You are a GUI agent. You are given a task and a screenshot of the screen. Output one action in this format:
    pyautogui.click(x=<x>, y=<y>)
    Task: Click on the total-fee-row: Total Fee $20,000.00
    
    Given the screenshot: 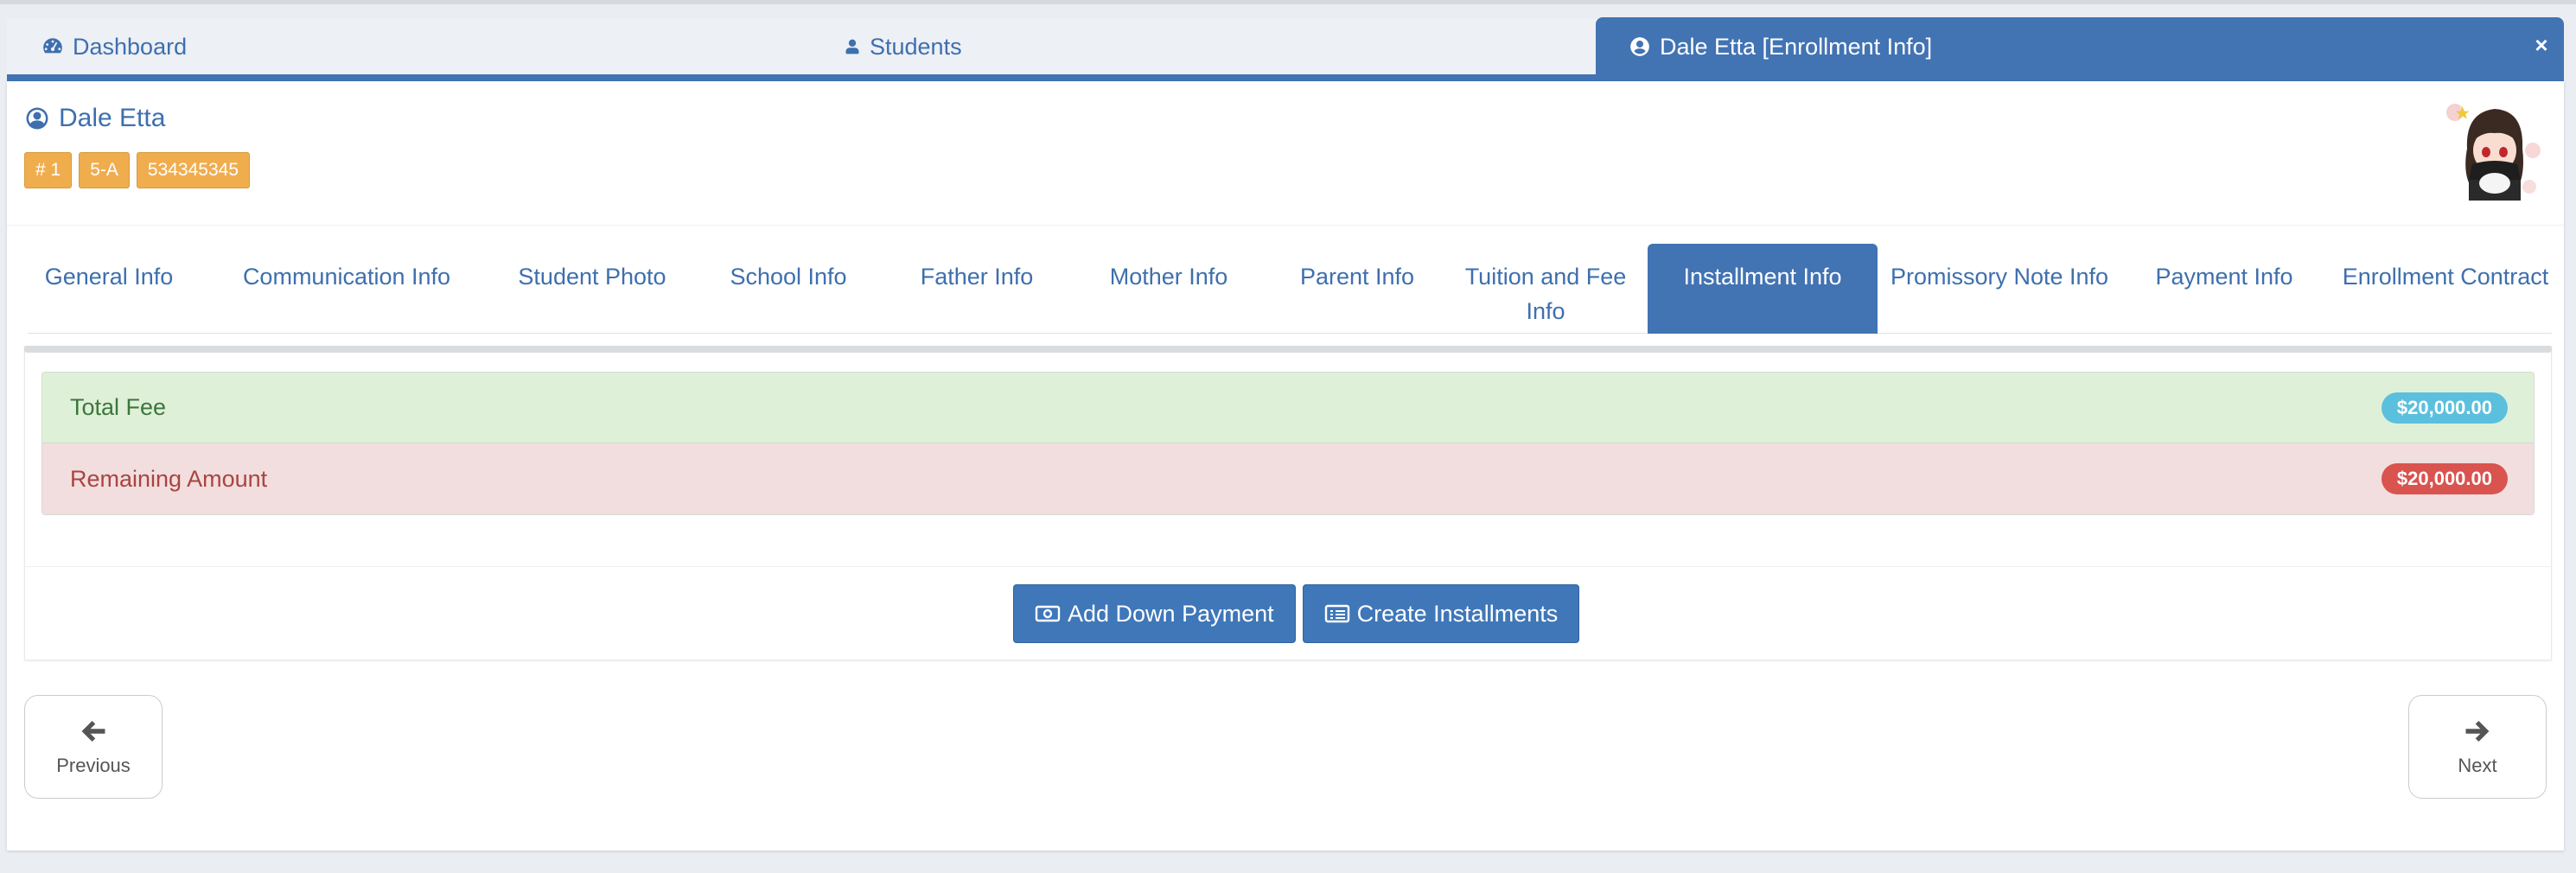 What is the action you would take?
    pyautogui.click(x=1288, y=408)
    